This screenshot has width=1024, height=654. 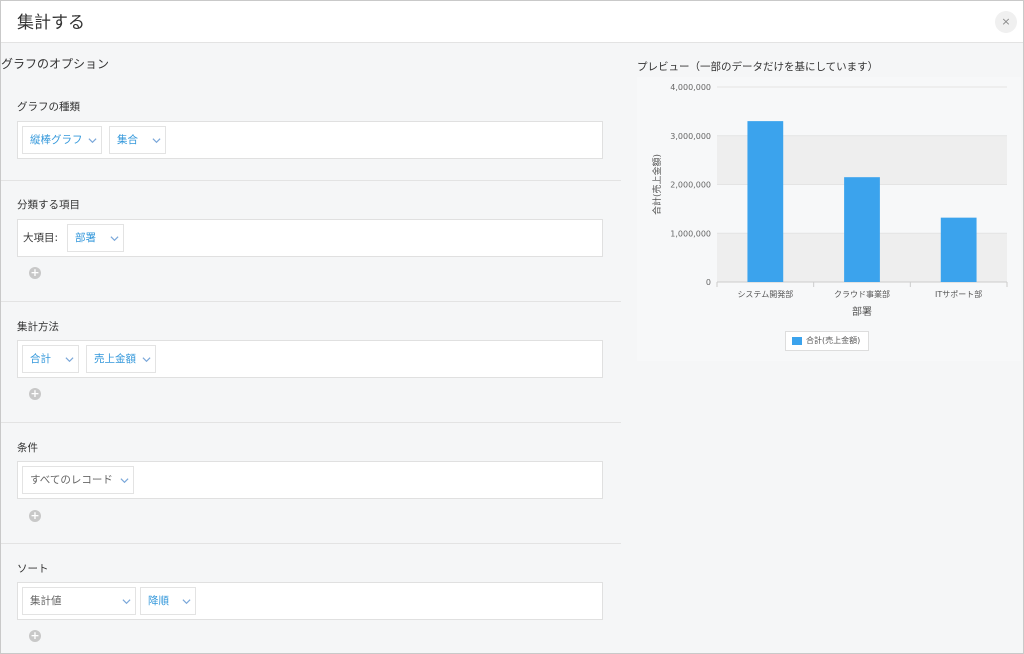 I want to click on y-tick-label: 1,000,000, so click(x=690, y=233).